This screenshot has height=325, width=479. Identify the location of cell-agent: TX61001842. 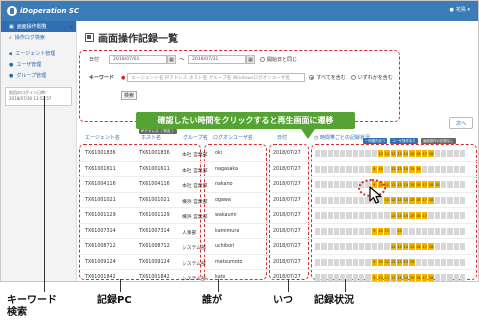
(100, 277).